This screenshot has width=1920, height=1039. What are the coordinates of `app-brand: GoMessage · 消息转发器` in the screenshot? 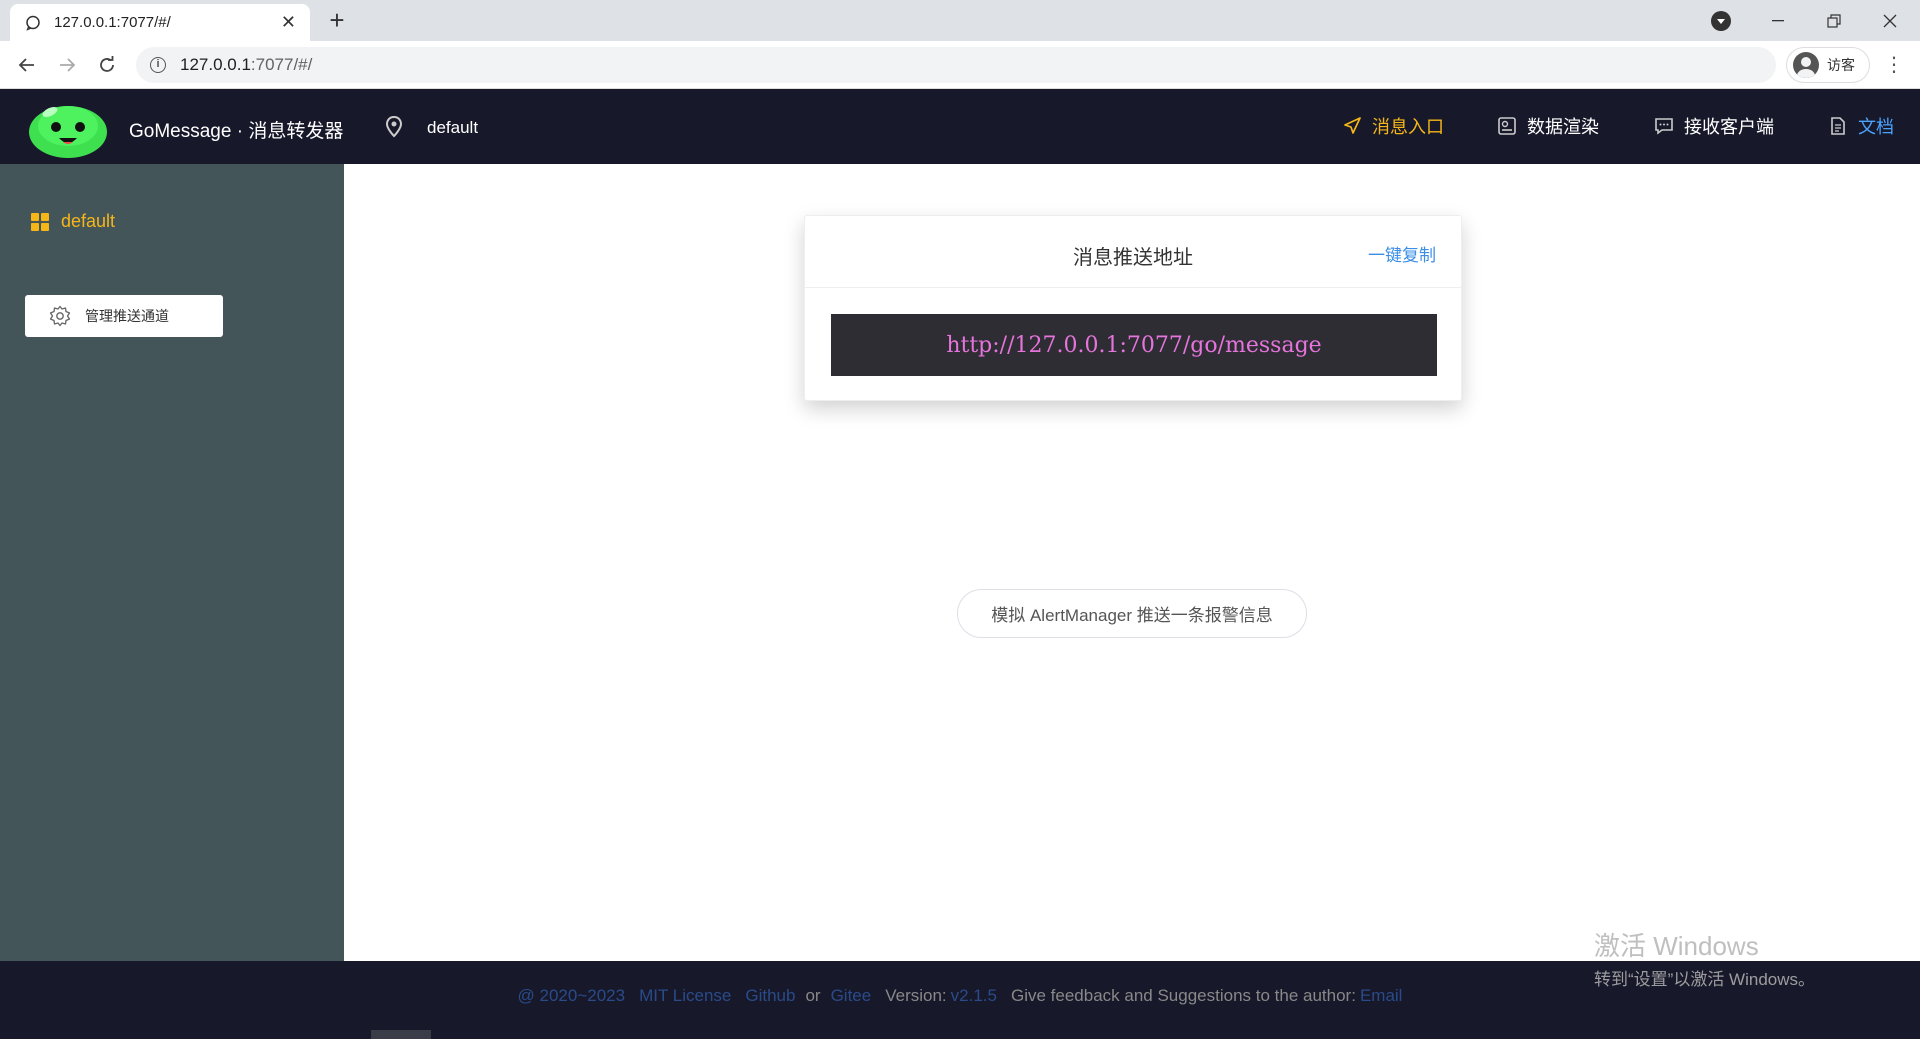 It's located at (236, 131).